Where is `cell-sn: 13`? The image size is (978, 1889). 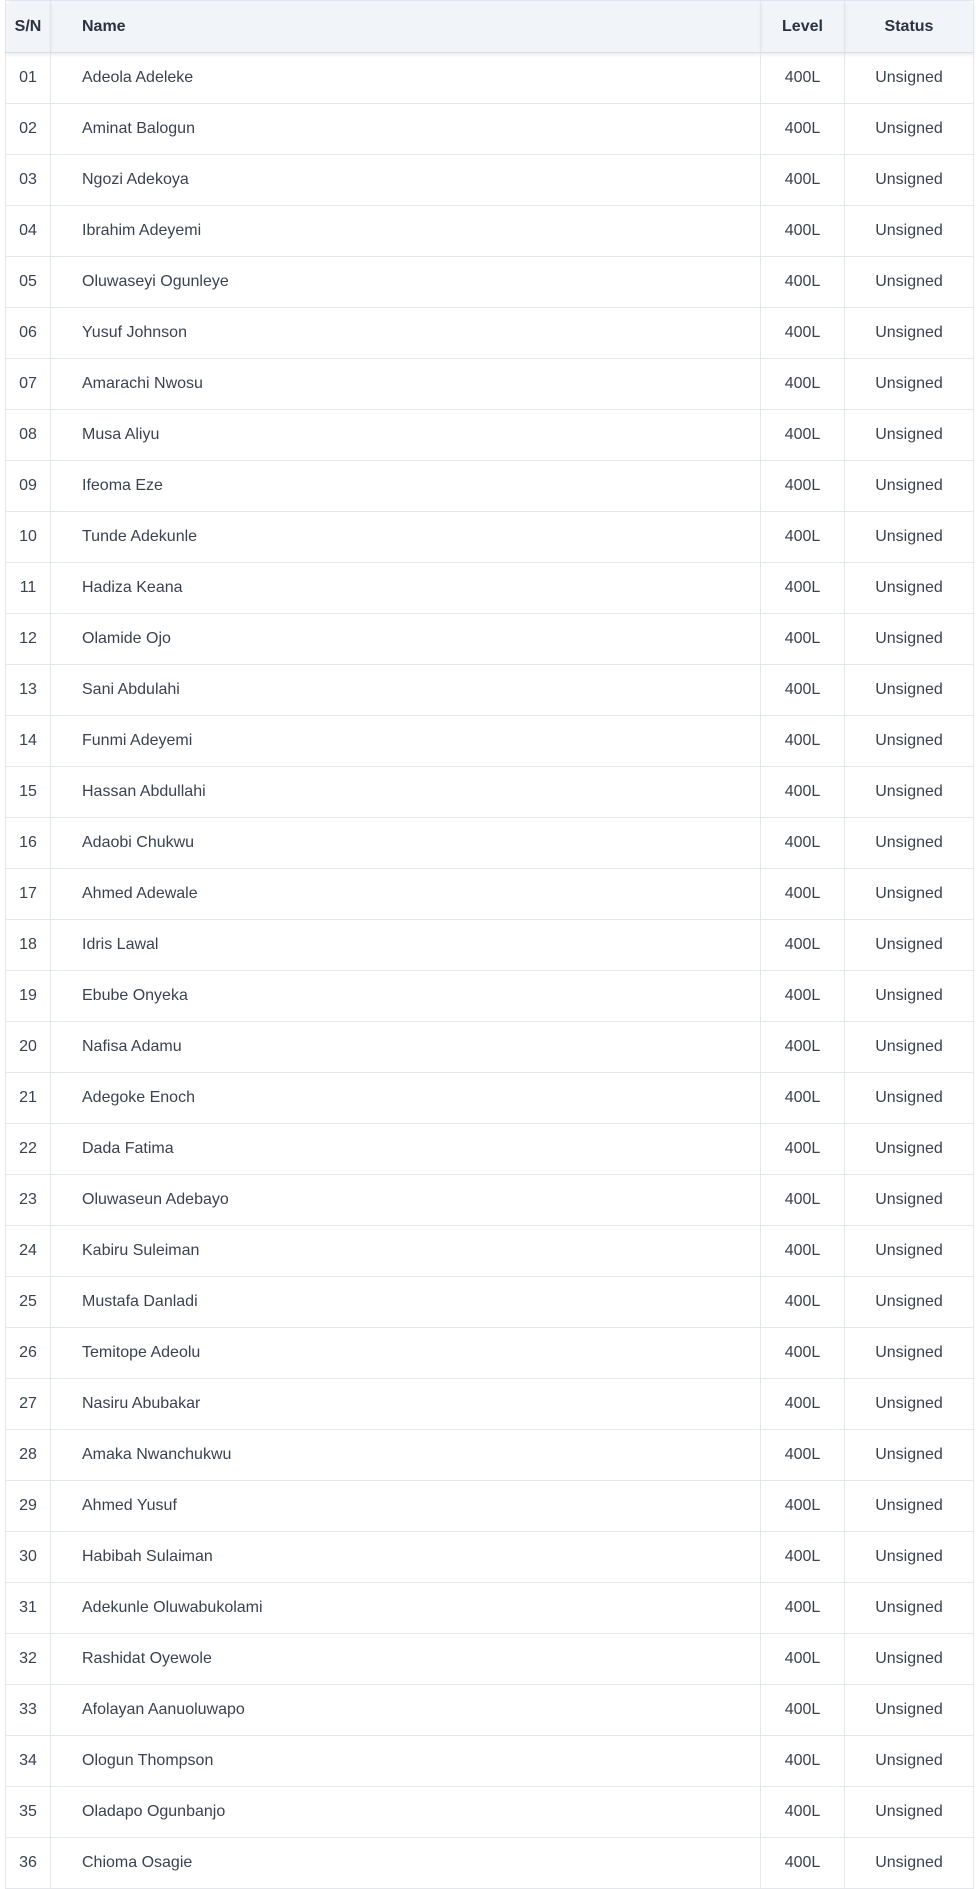
cell-sn: 13 is located at coordinates (28, 690).